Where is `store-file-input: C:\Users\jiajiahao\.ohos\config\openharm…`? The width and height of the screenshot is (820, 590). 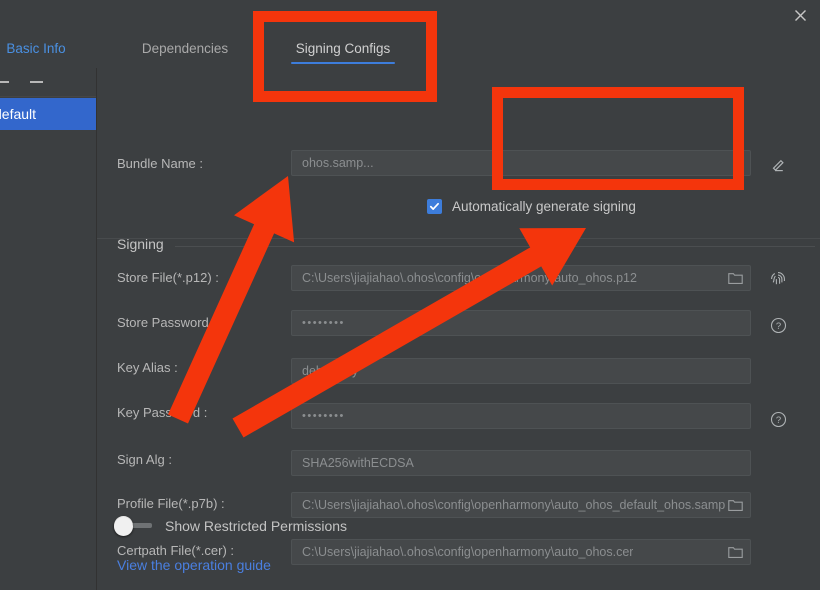
store-file-input: C:\Users\jiajiahao\.ohos\config\openharm… is located at coordinates (521, 278).